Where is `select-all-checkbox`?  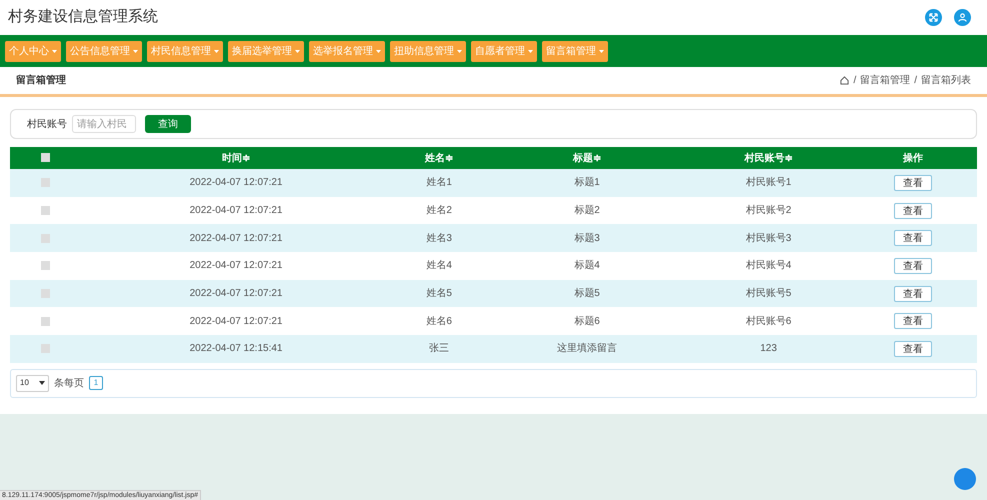
select-all-checkbox is located at coordinates (45, 157).